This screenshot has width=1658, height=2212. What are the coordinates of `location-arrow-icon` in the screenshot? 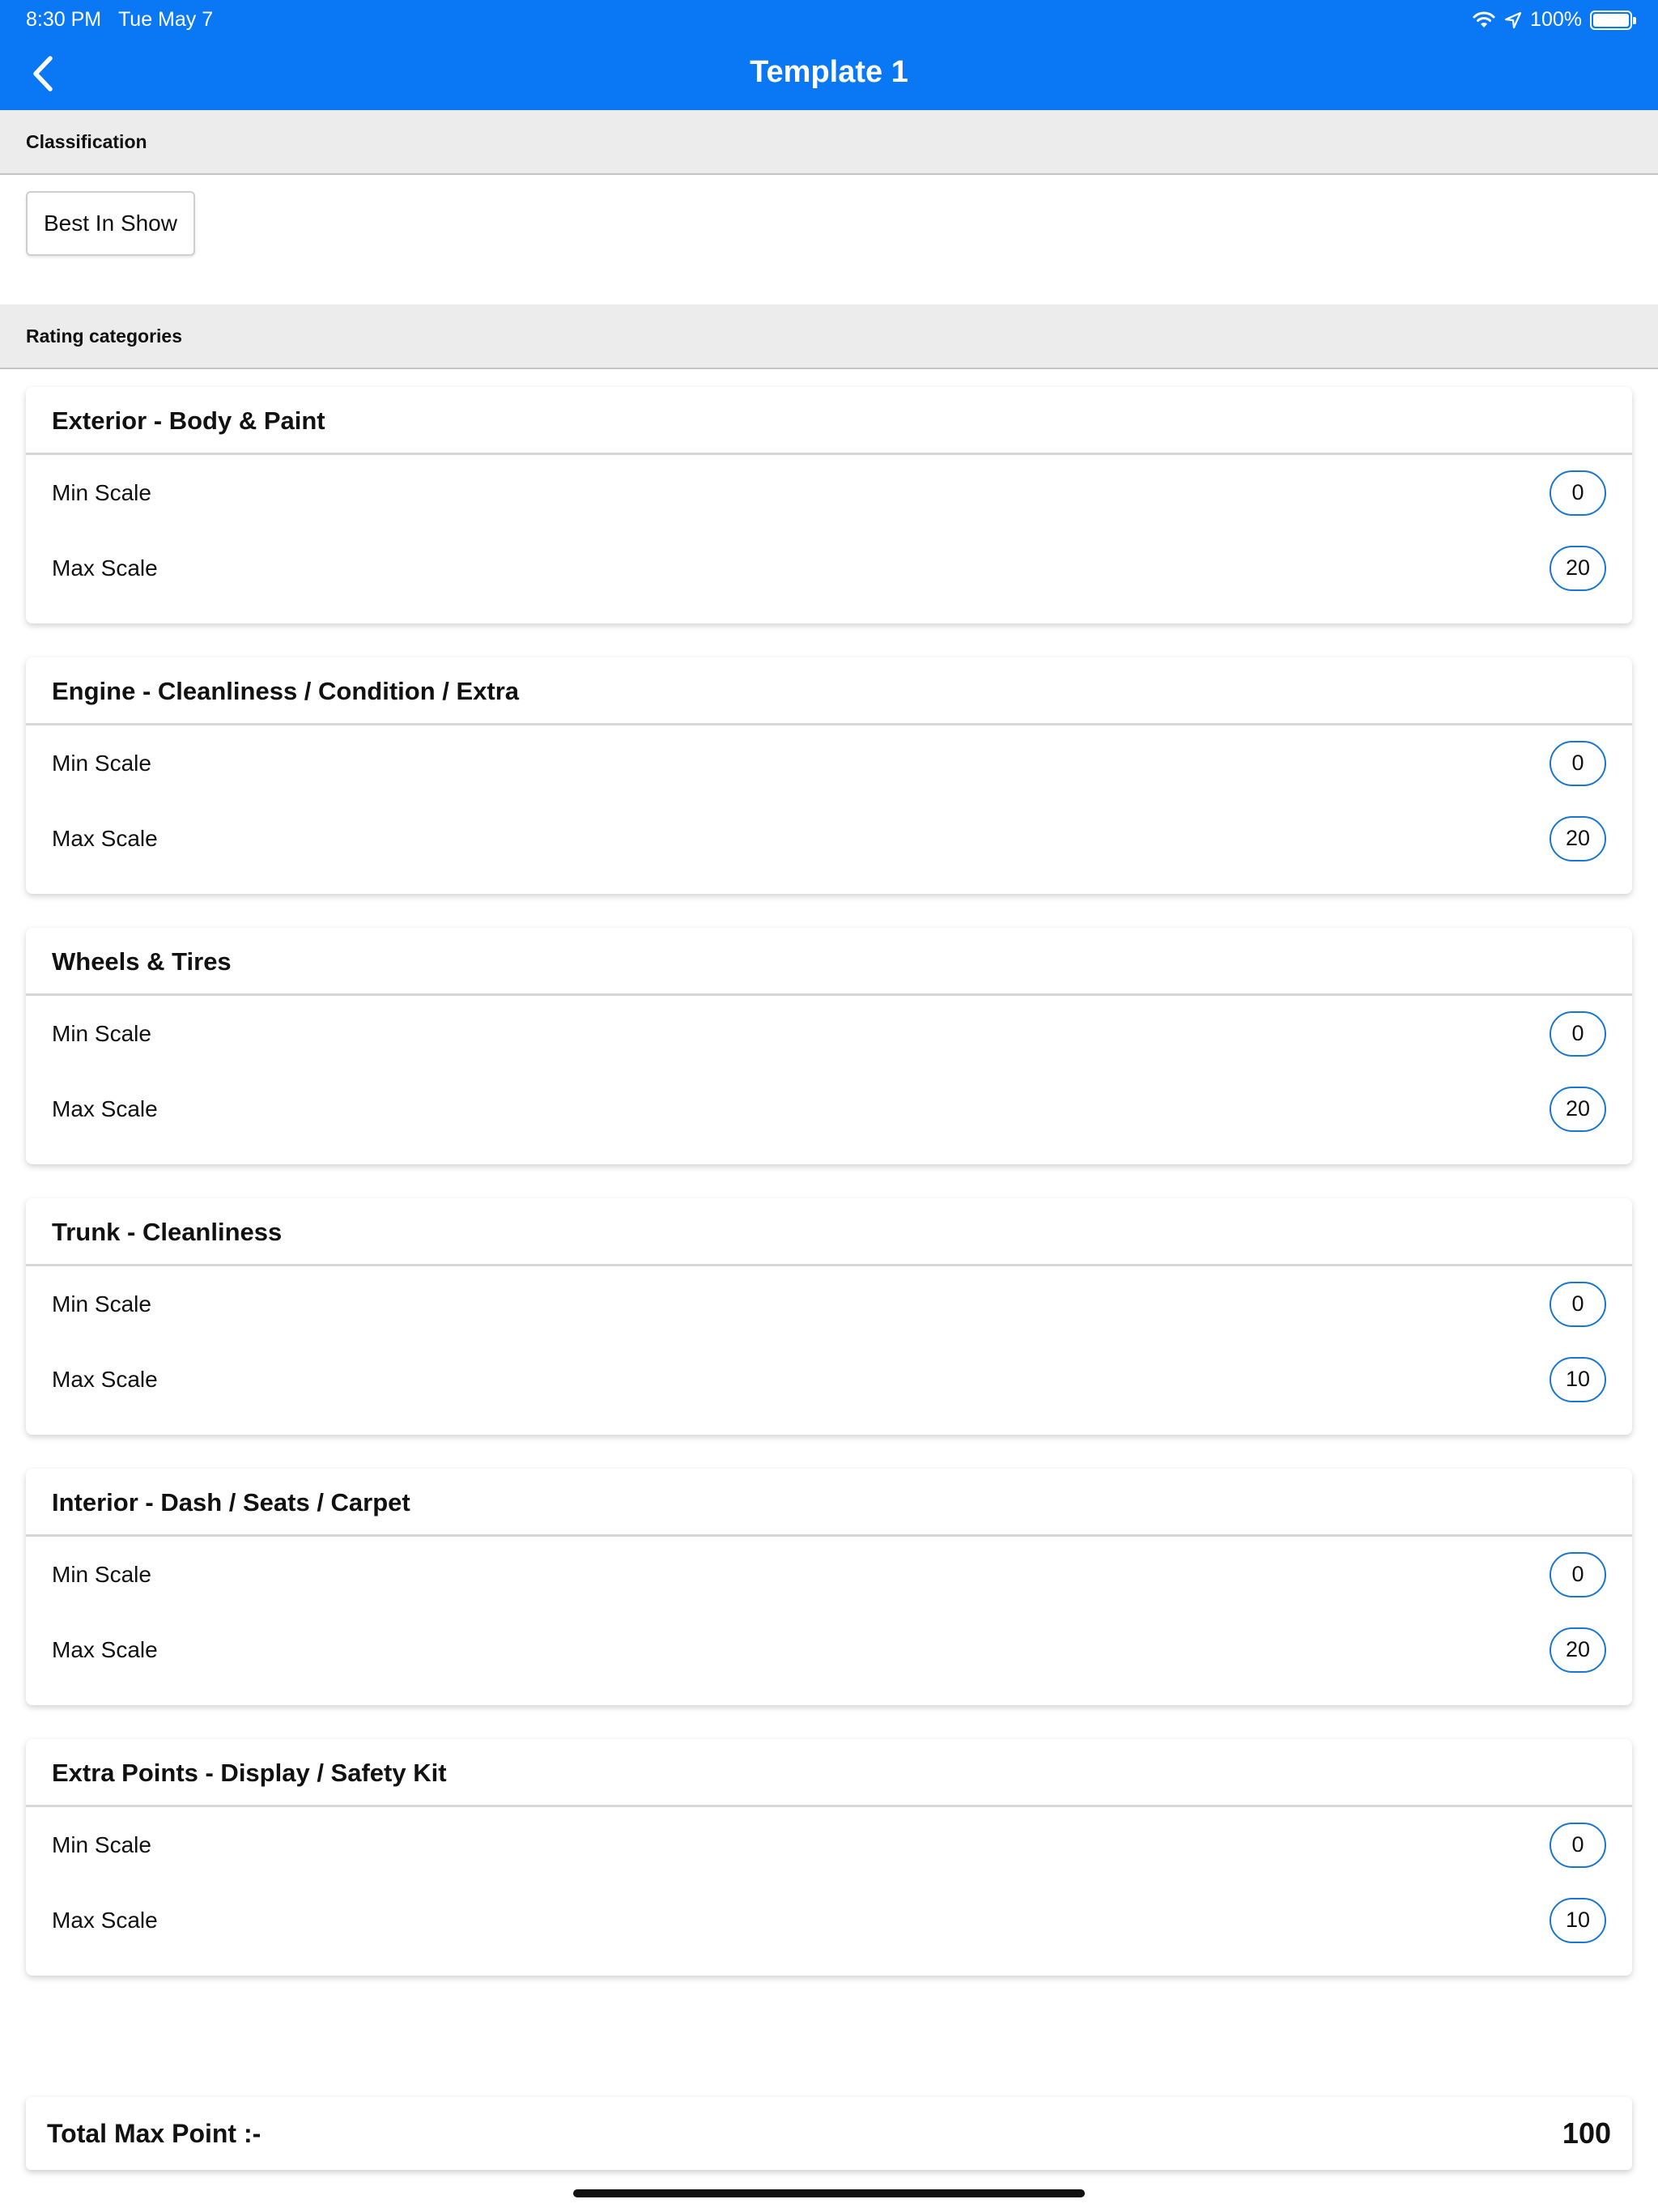 It's located at (1513, 19).